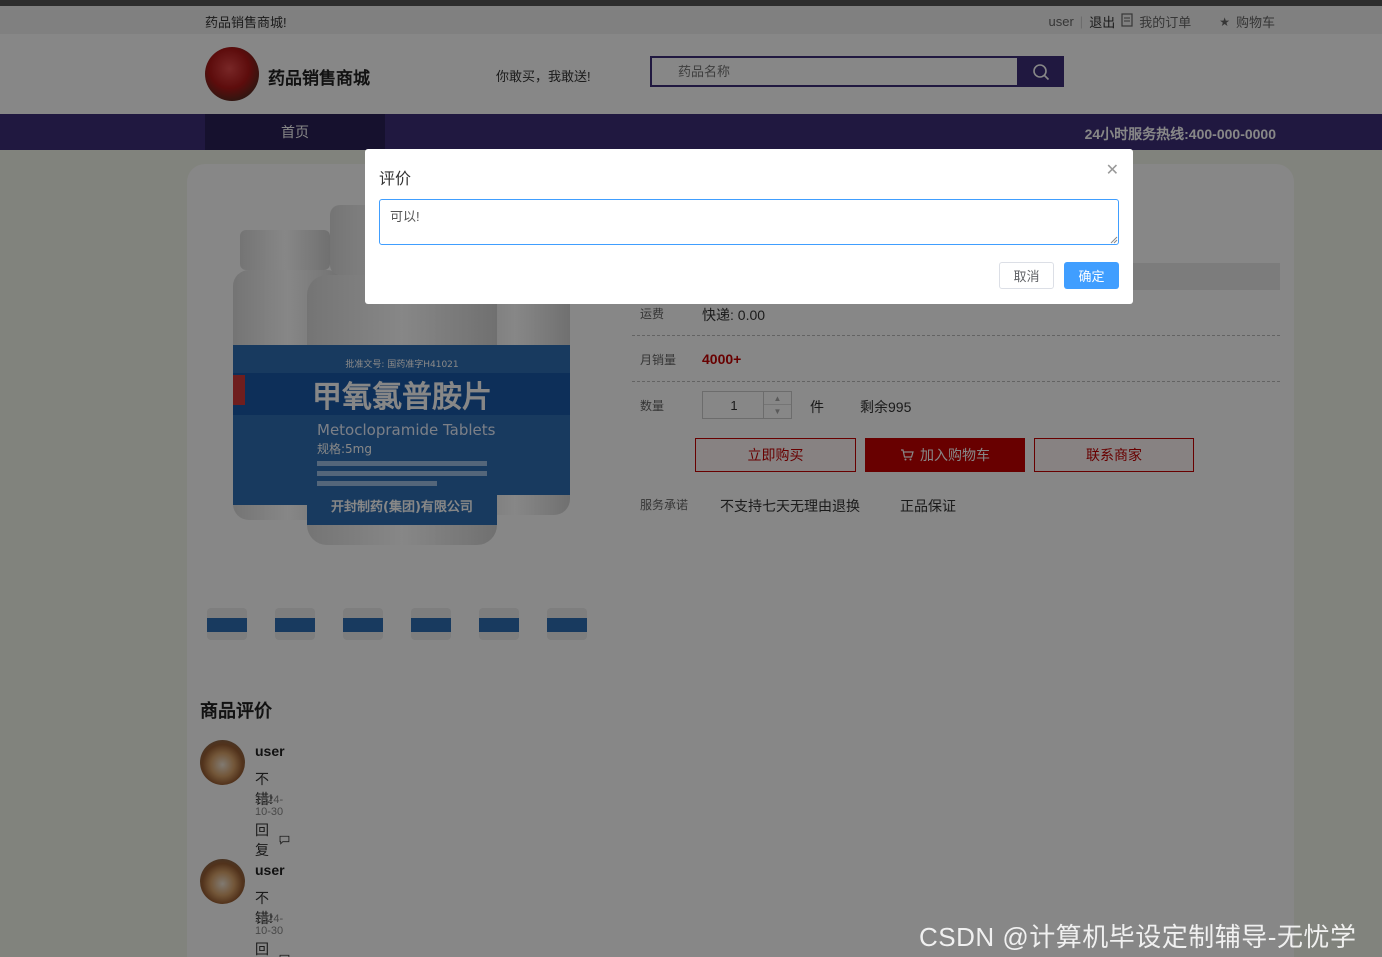 The image size is (1382, 957). I want to click on cancel-button: 取消, so click(1026, 275).